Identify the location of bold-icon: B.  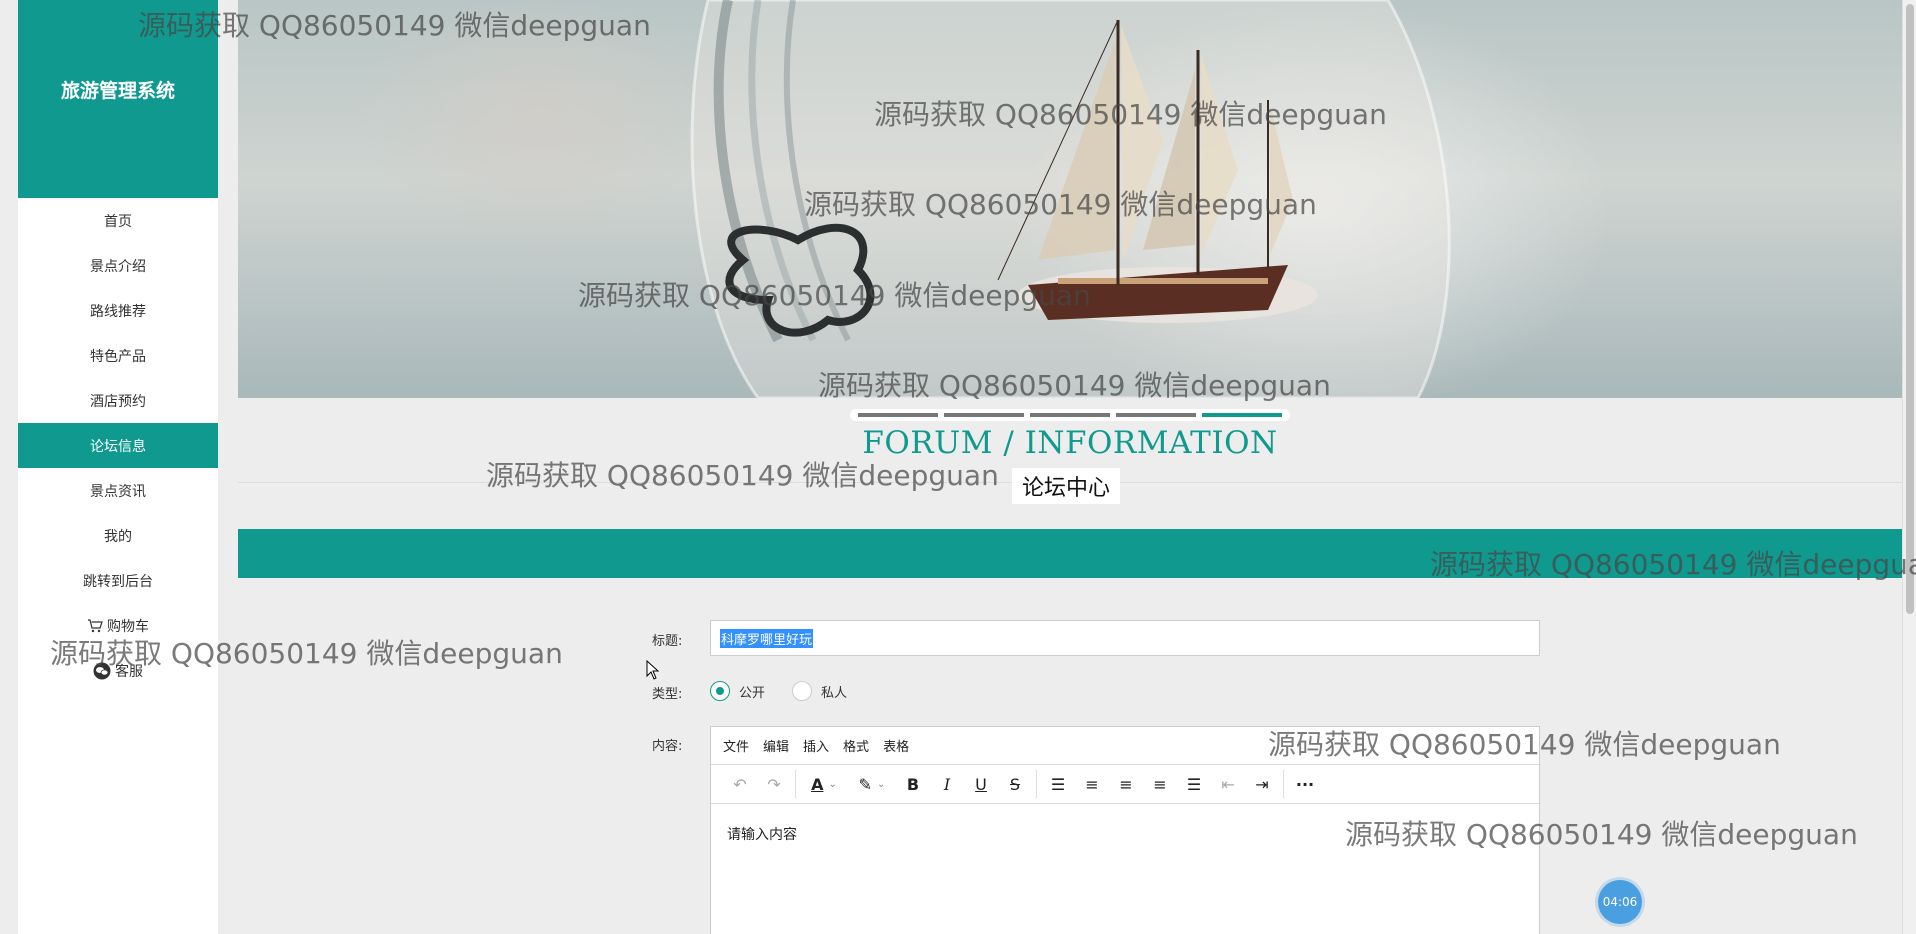
(913, 784).